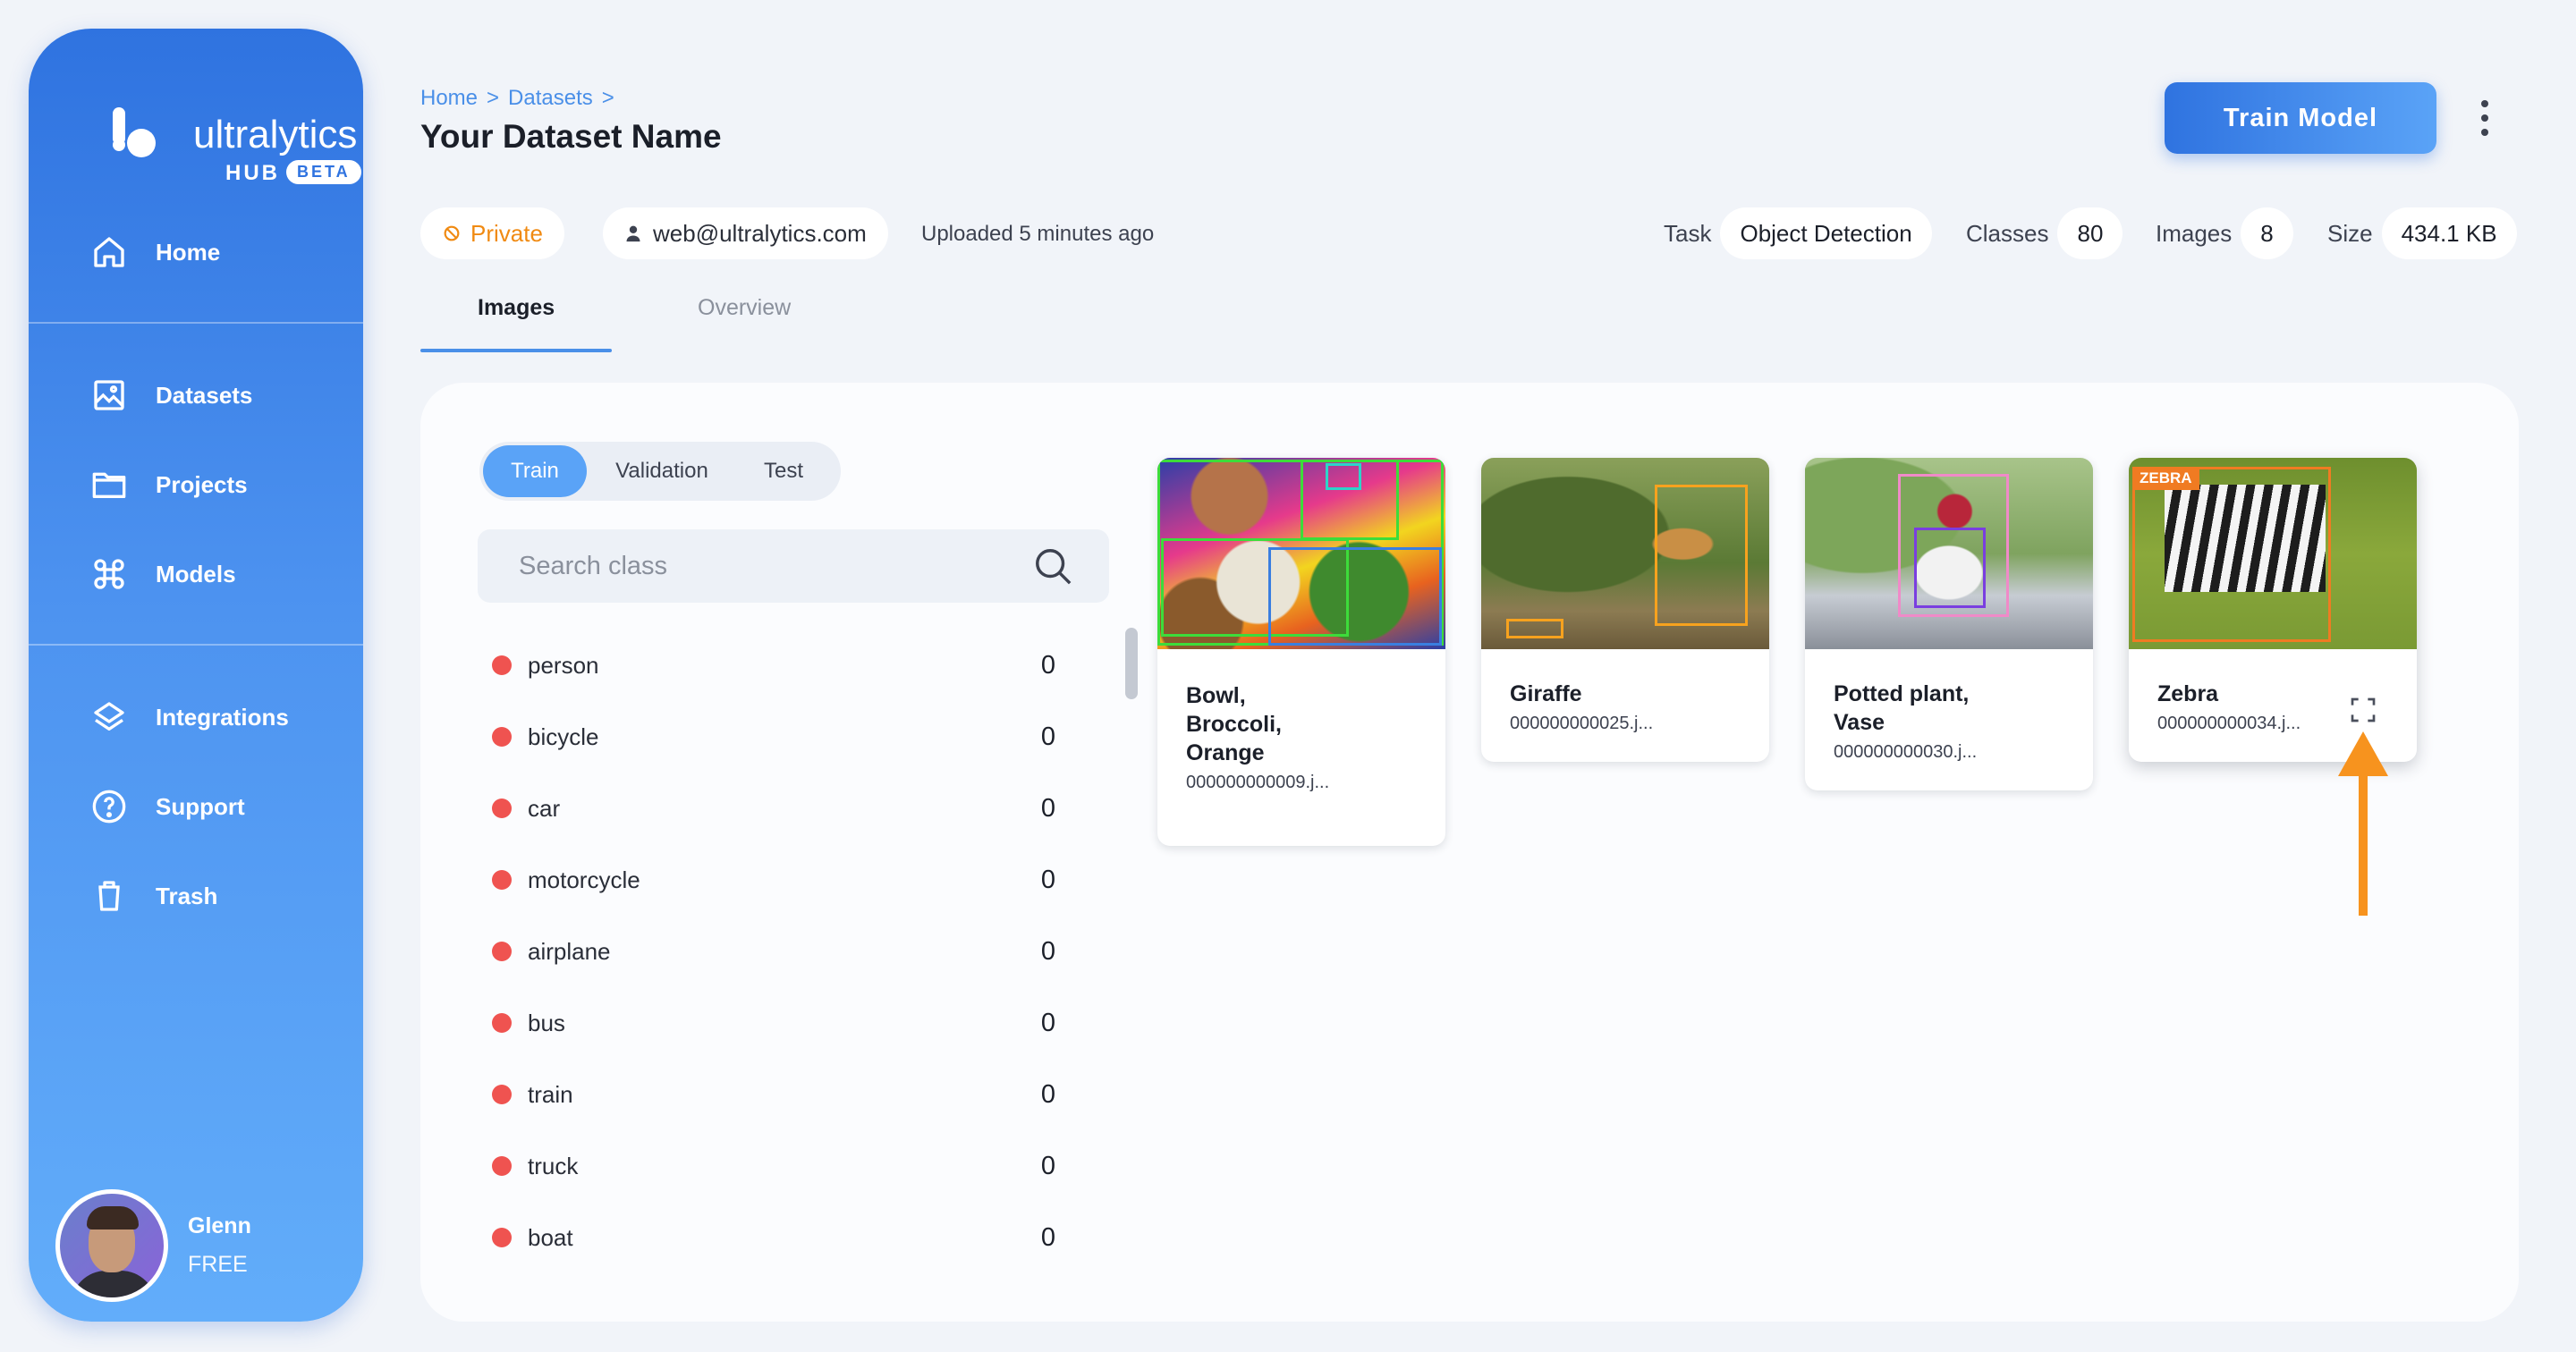  Describe the element at coordinates (773, 1237) in the screenshot. I see `class-row: boat 0` at that location.